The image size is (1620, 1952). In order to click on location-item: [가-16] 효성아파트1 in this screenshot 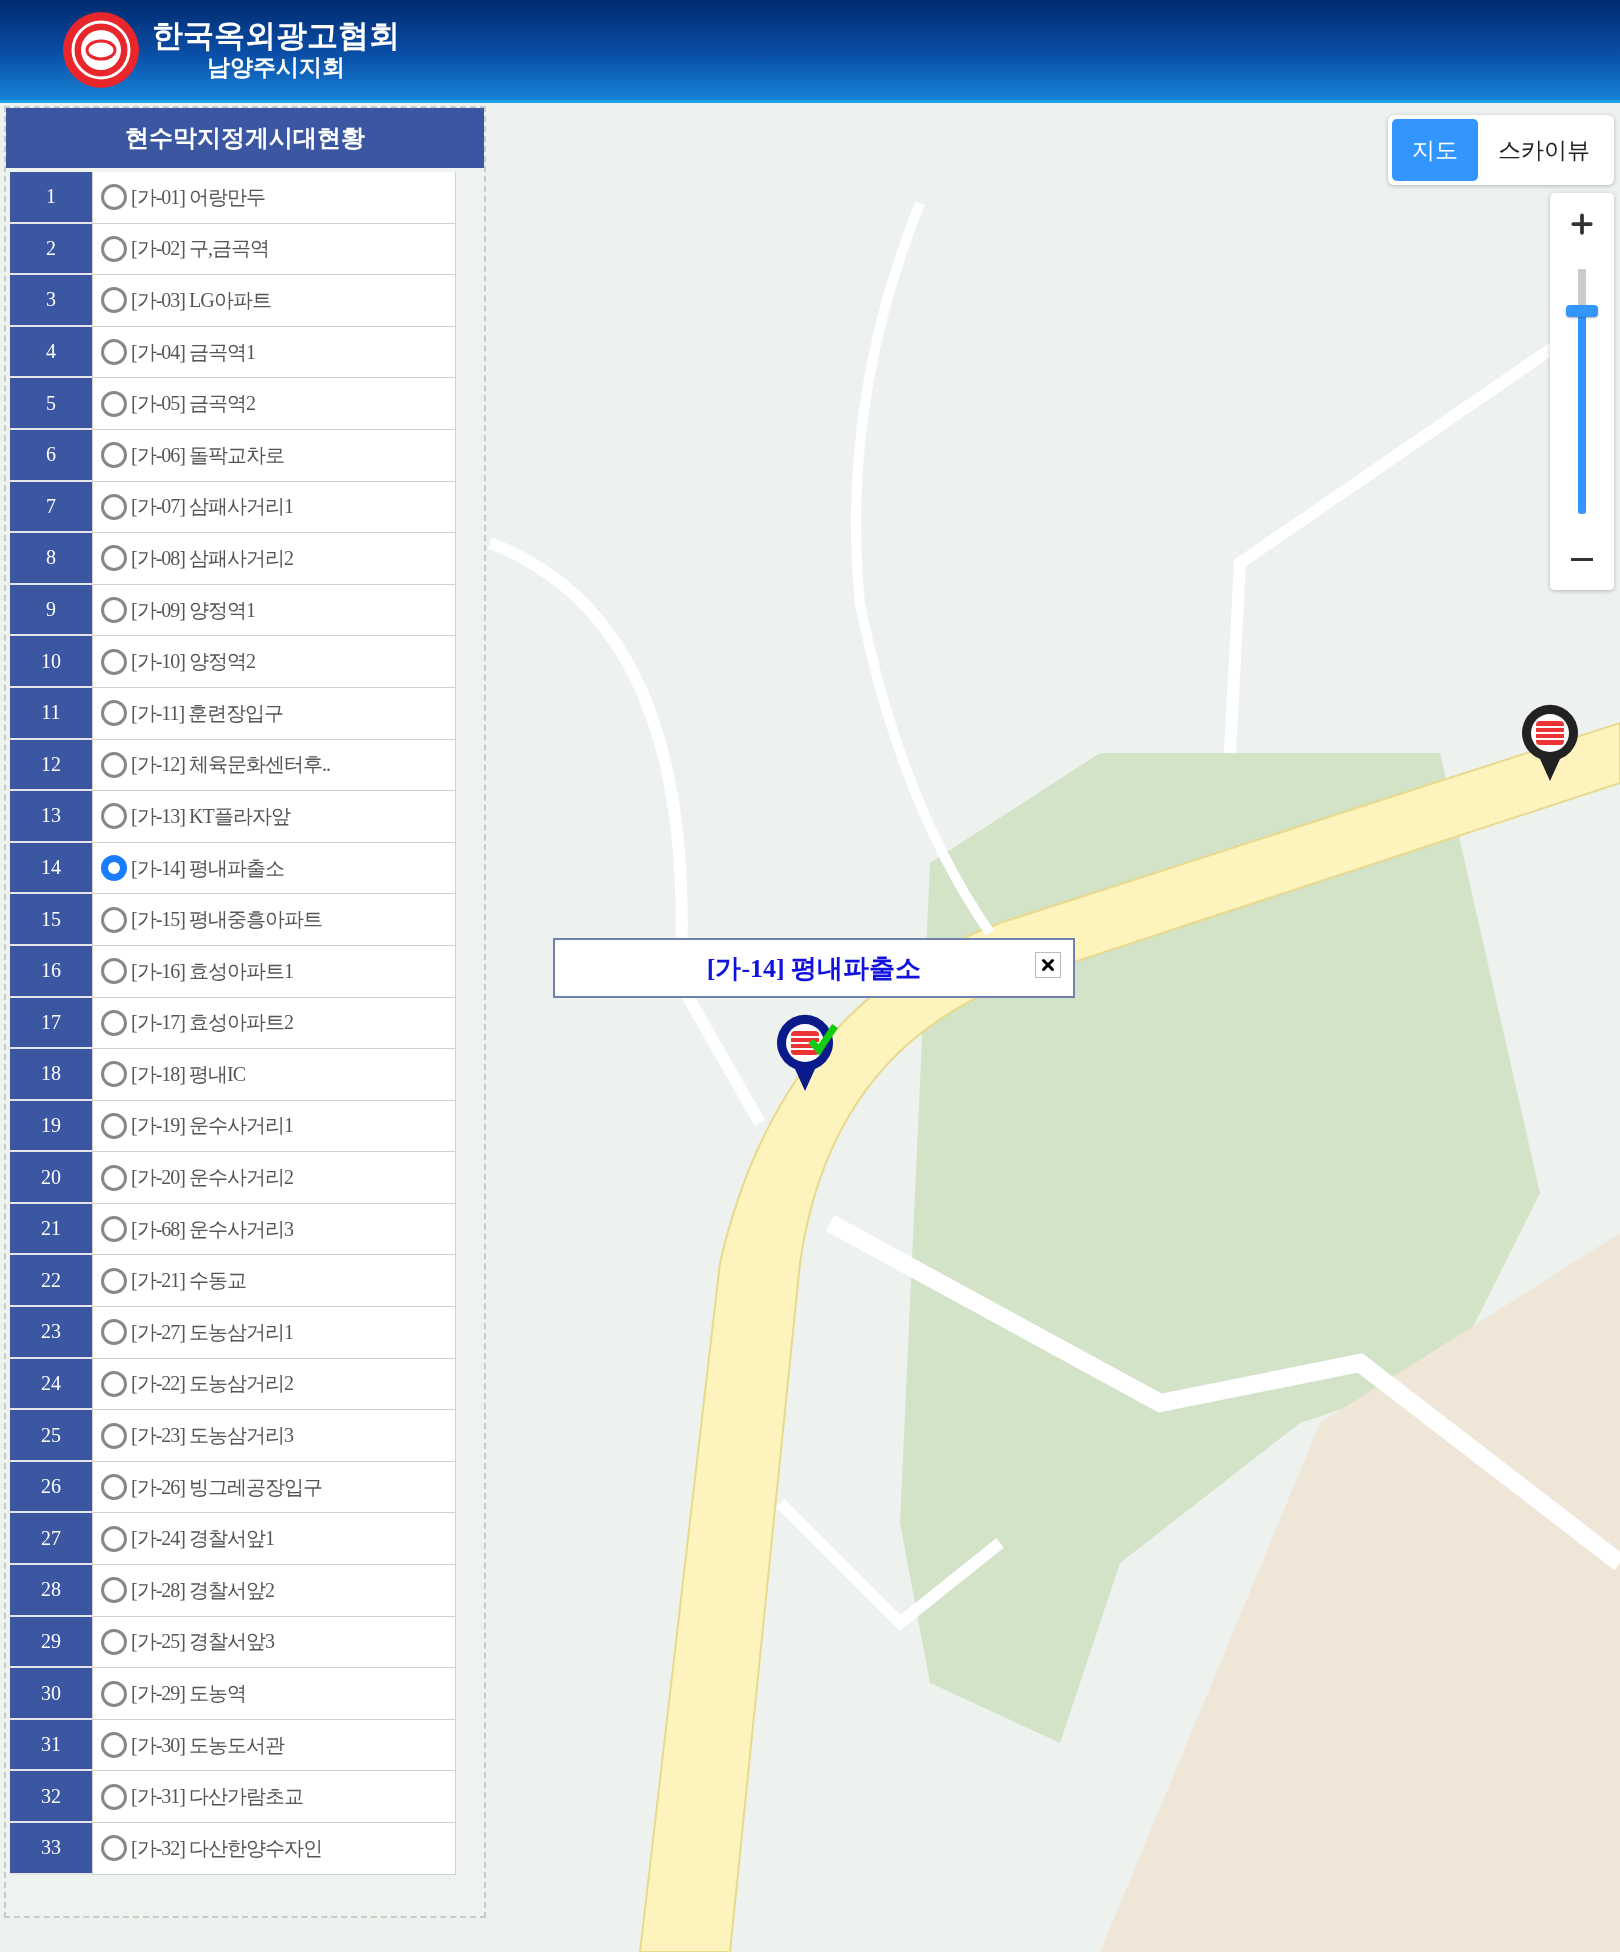, I will do `click(274, 971)`.